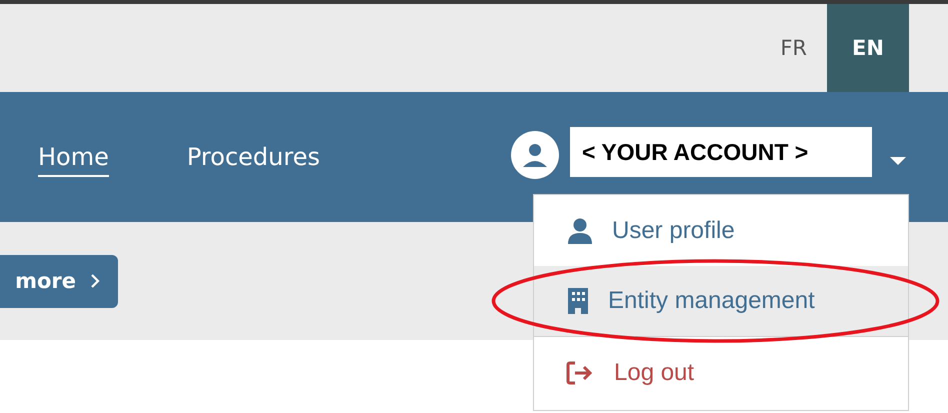 Image resolution: width=948 pixels, height=413 pixels. What do you see at coordinates (721, 372) in the screenshot?
I see `menu-item: Log out` at bounding box center [721, 372].